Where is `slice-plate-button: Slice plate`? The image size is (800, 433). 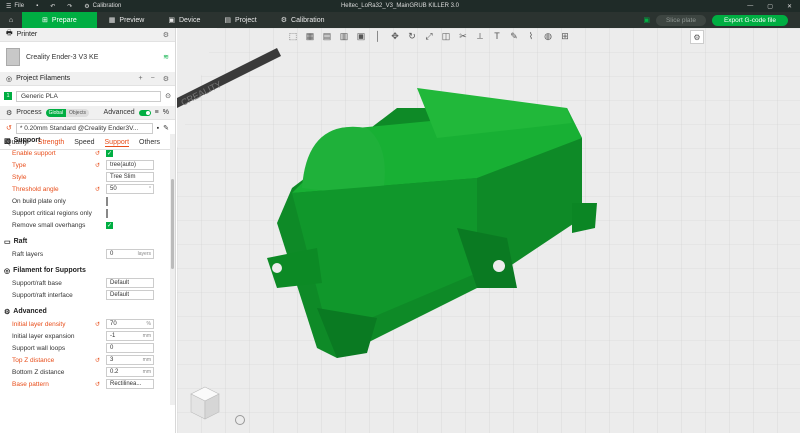 slice-plate-button: Slice plate is located at coordinates (680, 20).